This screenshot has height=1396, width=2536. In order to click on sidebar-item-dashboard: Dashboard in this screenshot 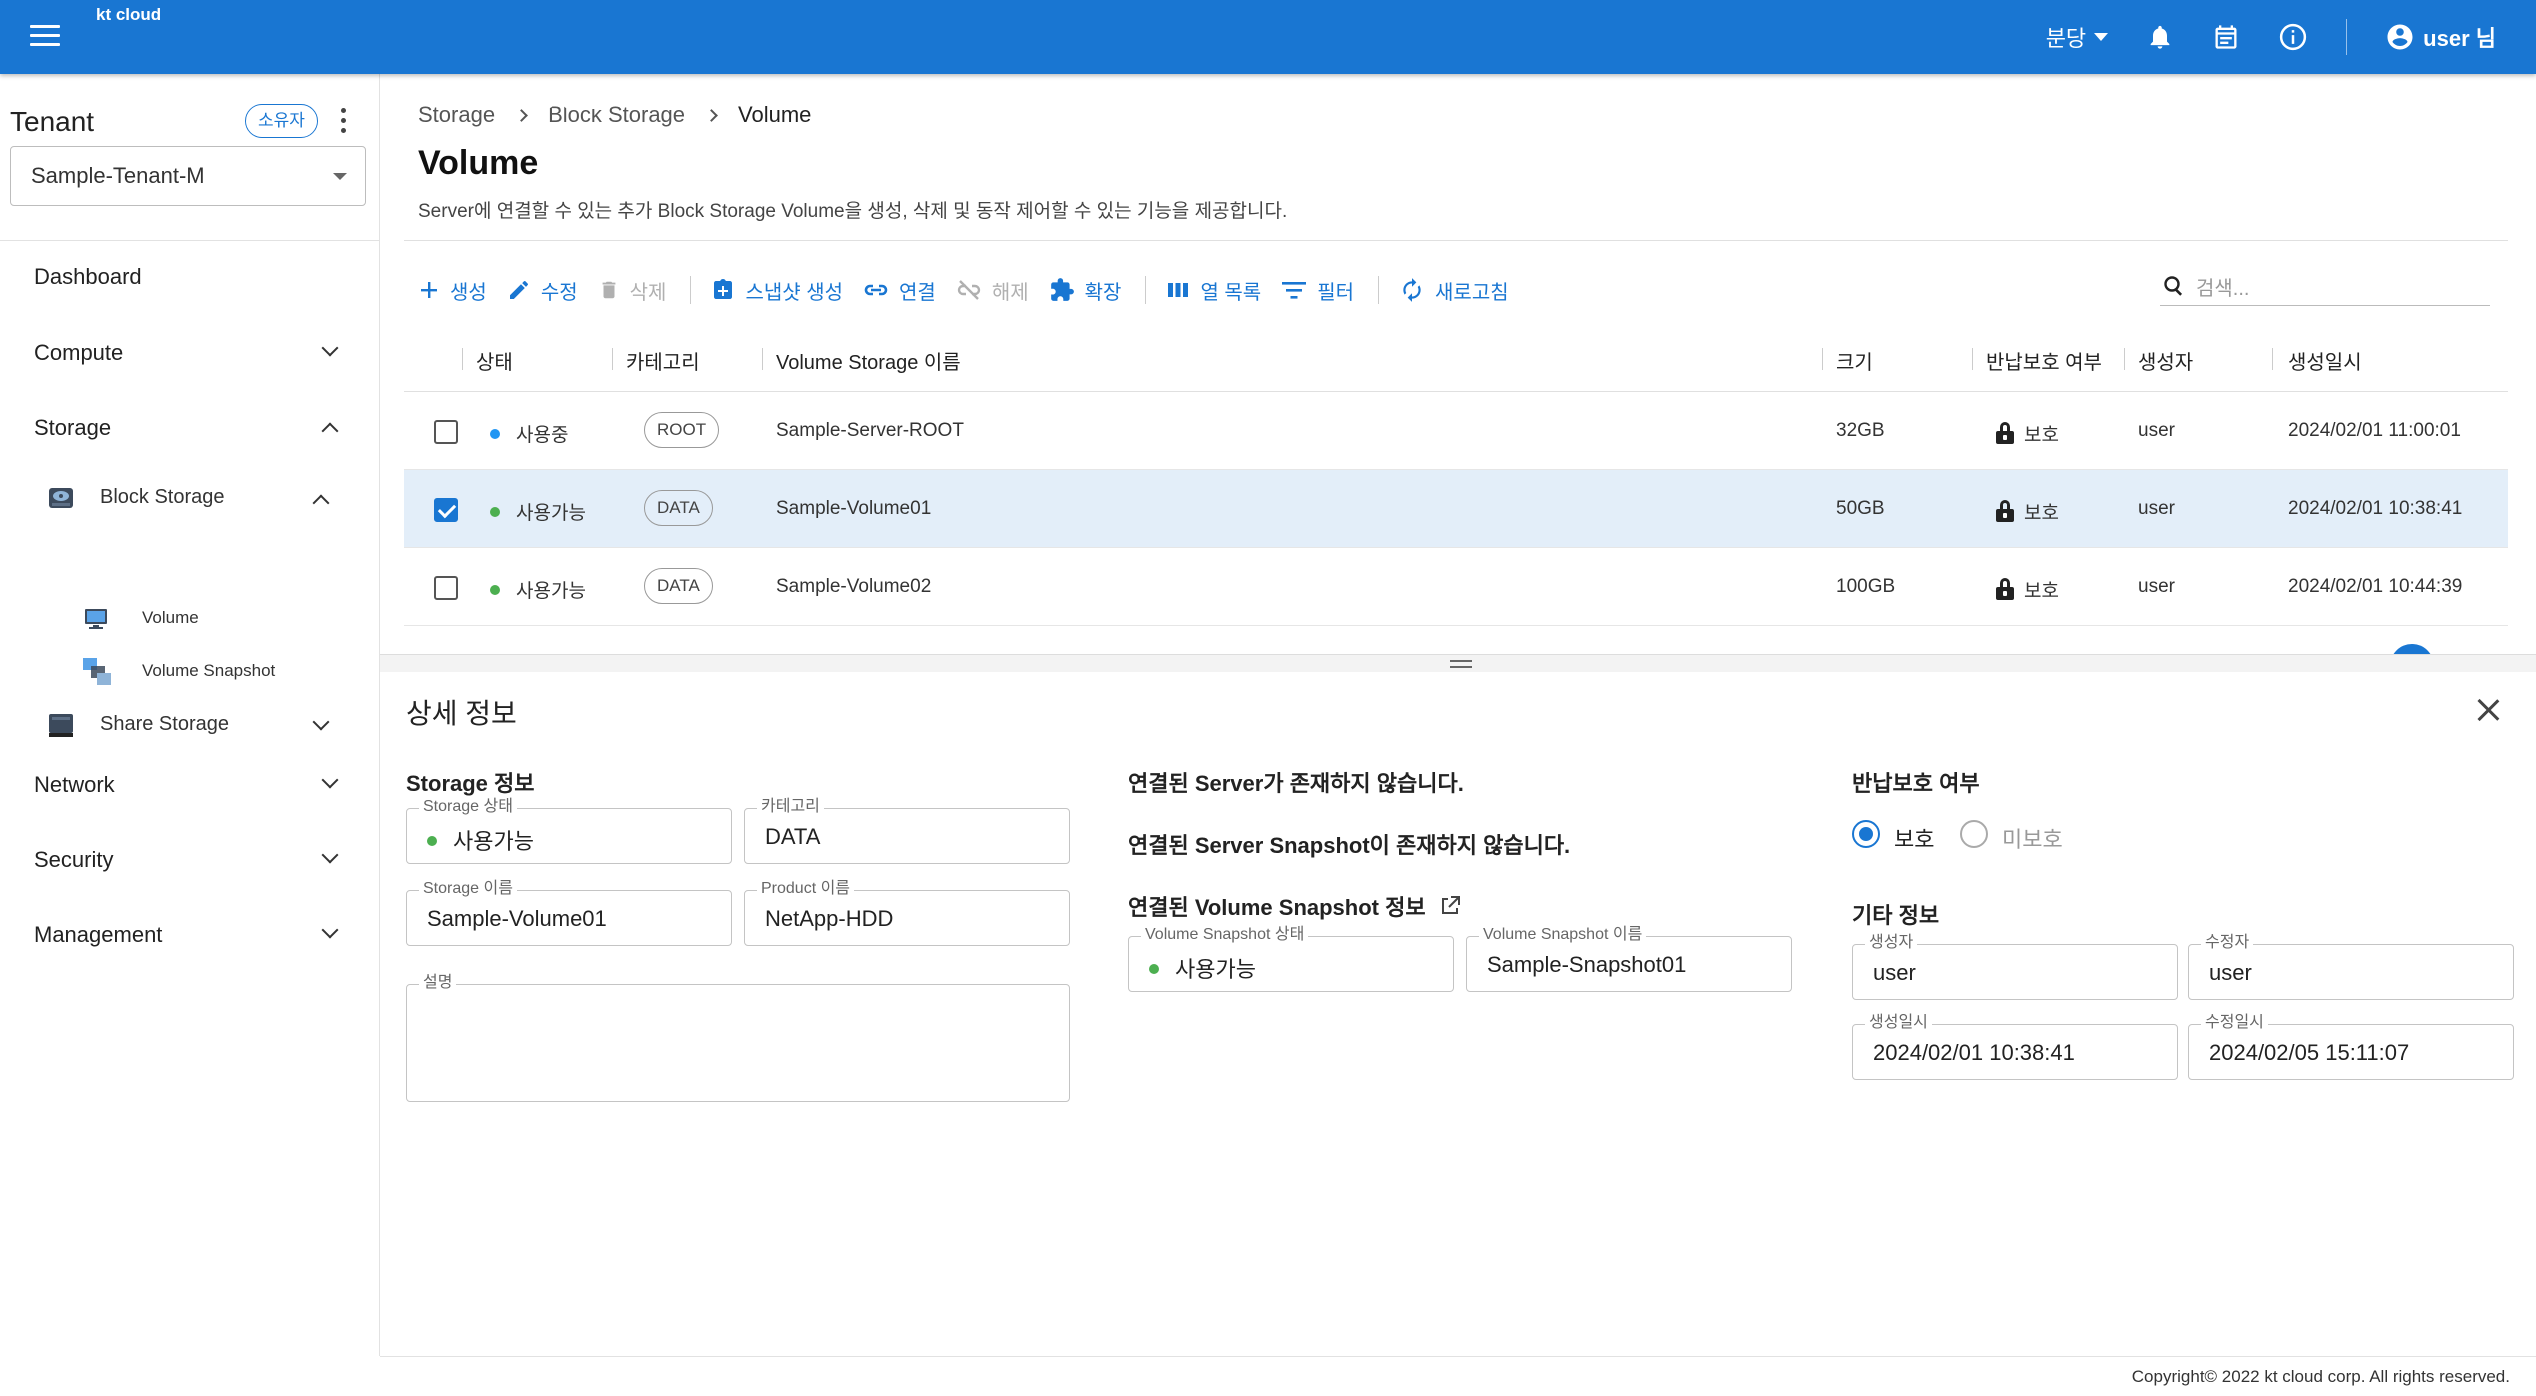, I will do `click(190, 278)`.